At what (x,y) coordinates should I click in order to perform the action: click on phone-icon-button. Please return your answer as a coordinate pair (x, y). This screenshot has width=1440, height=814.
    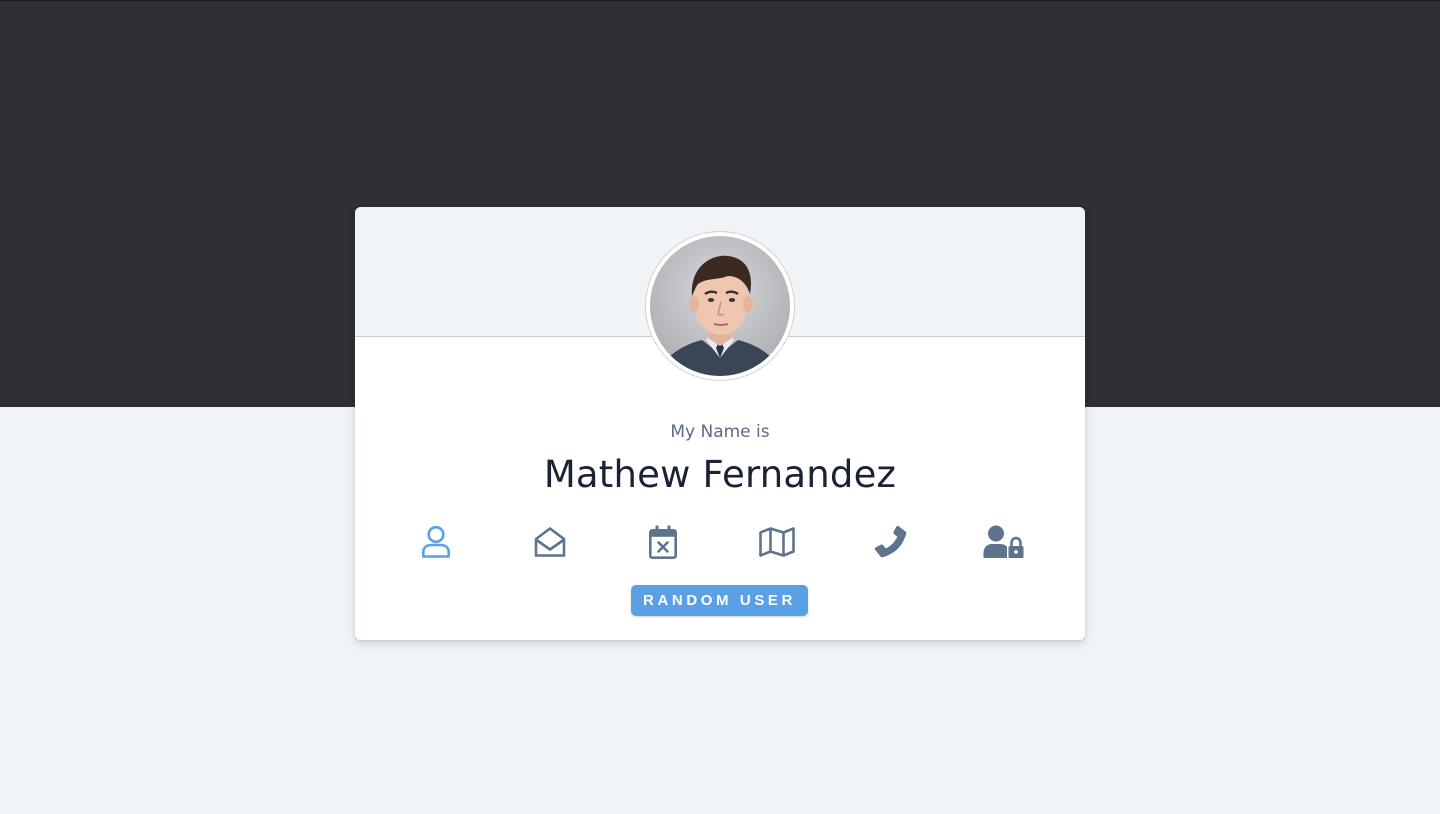
    Looking at the image, I should click on (891, 542).